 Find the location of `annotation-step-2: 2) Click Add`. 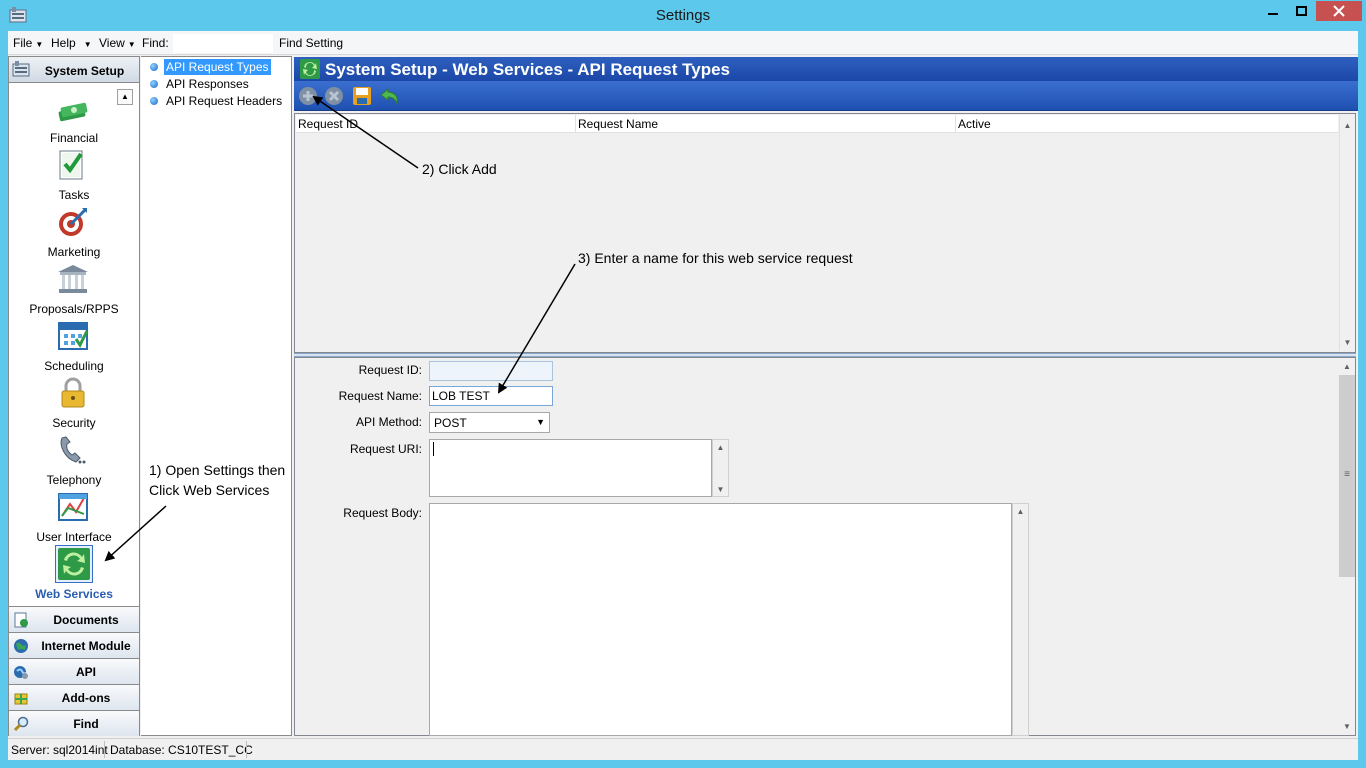

annotation-step-2: 2) Click Add is located at coordinates (459, 169).